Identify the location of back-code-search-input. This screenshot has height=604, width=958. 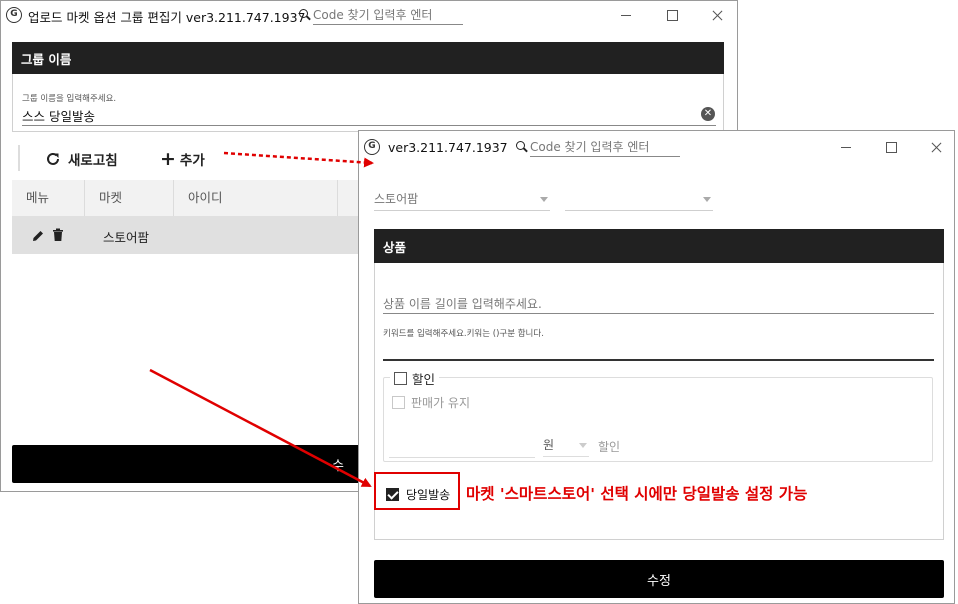
(388, 15).